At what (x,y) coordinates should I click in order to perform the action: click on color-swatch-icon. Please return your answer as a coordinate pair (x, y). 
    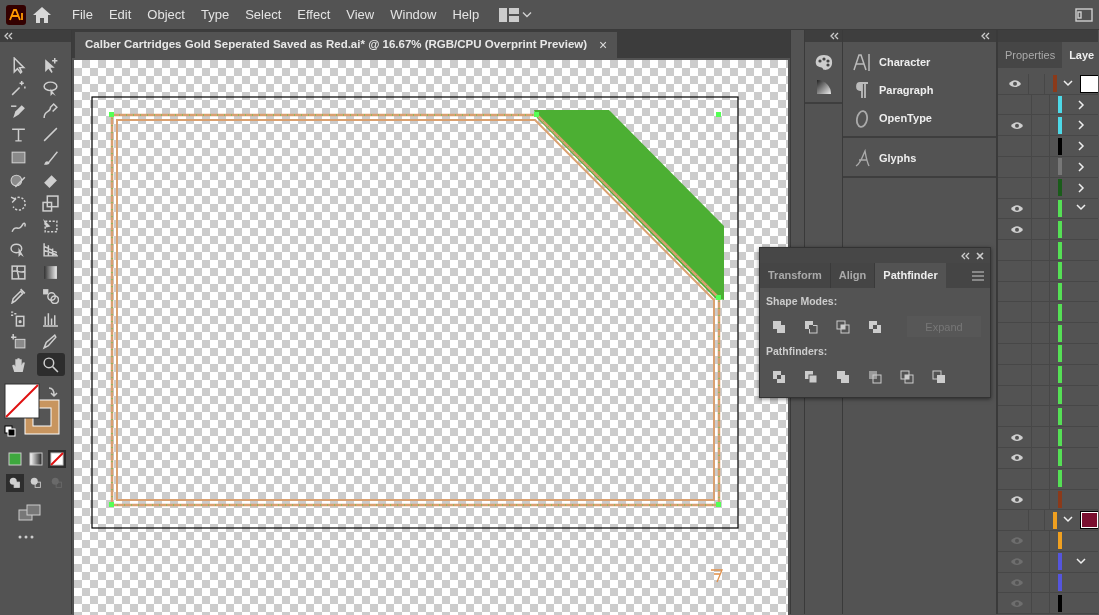
    Looking at the image, I should click on (15, 459).